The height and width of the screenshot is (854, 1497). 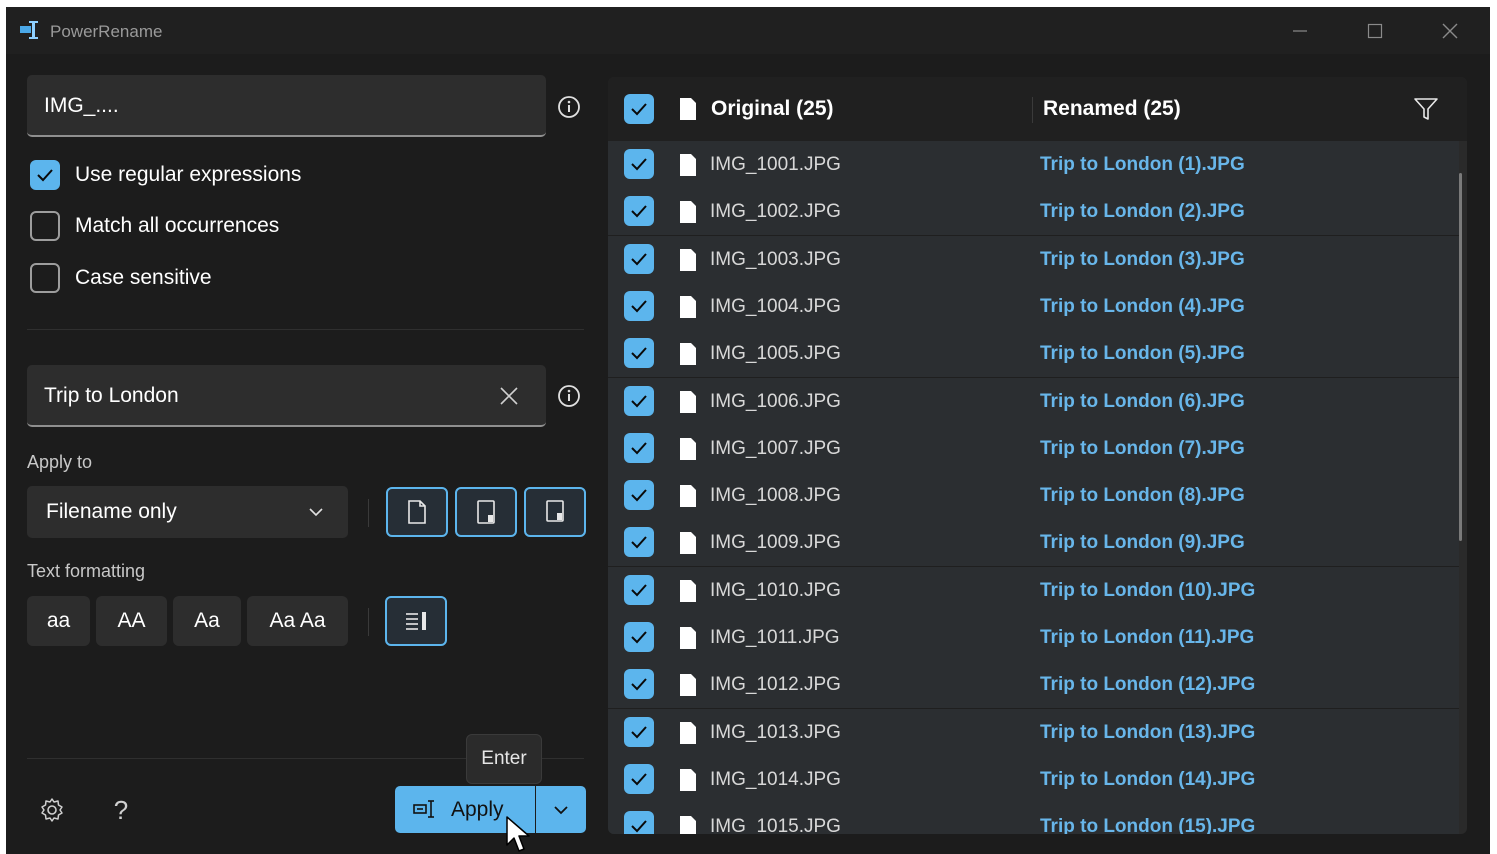 I want to click on file-row: IMG_1007.JPG Trip to London (7).JPG, so click(x=1033, y=448).